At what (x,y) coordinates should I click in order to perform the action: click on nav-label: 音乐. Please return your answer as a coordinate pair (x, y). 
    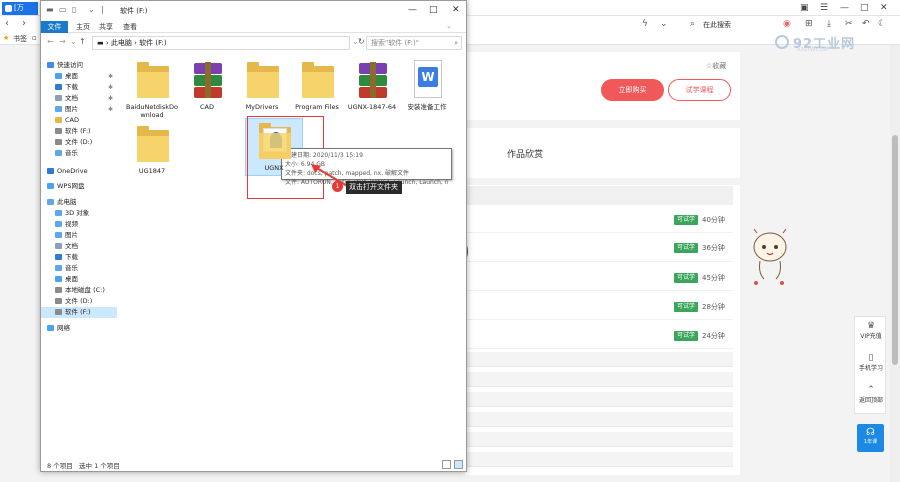
    Looking at the image, I should click on (71, 153).